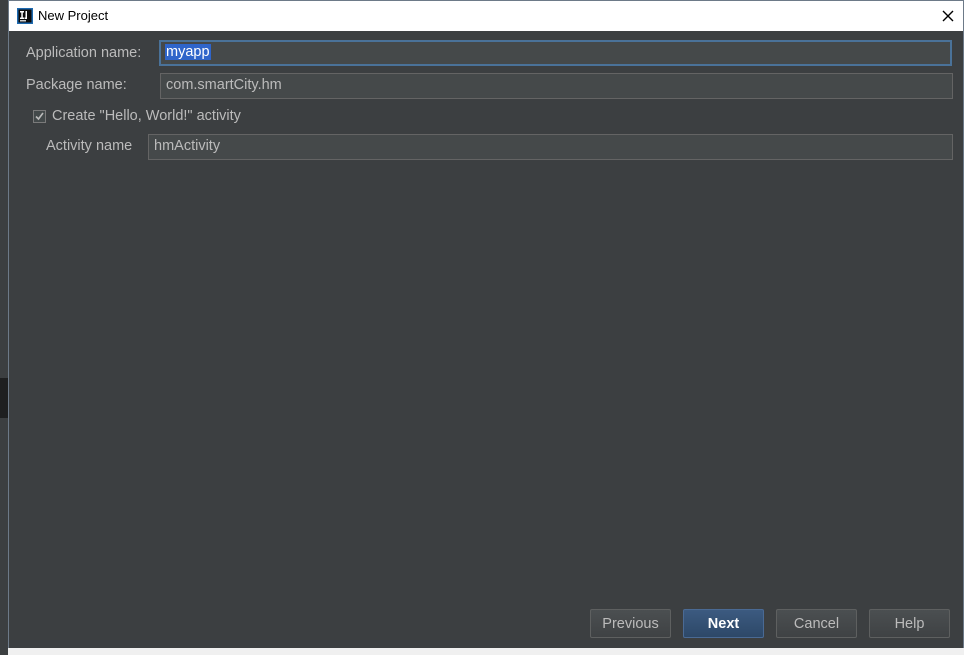 The height and width of the screenshot is (655, 972). Describe the element at coordinates (73, 15) in the screenshot. I see `window-title: New Project` at that location.